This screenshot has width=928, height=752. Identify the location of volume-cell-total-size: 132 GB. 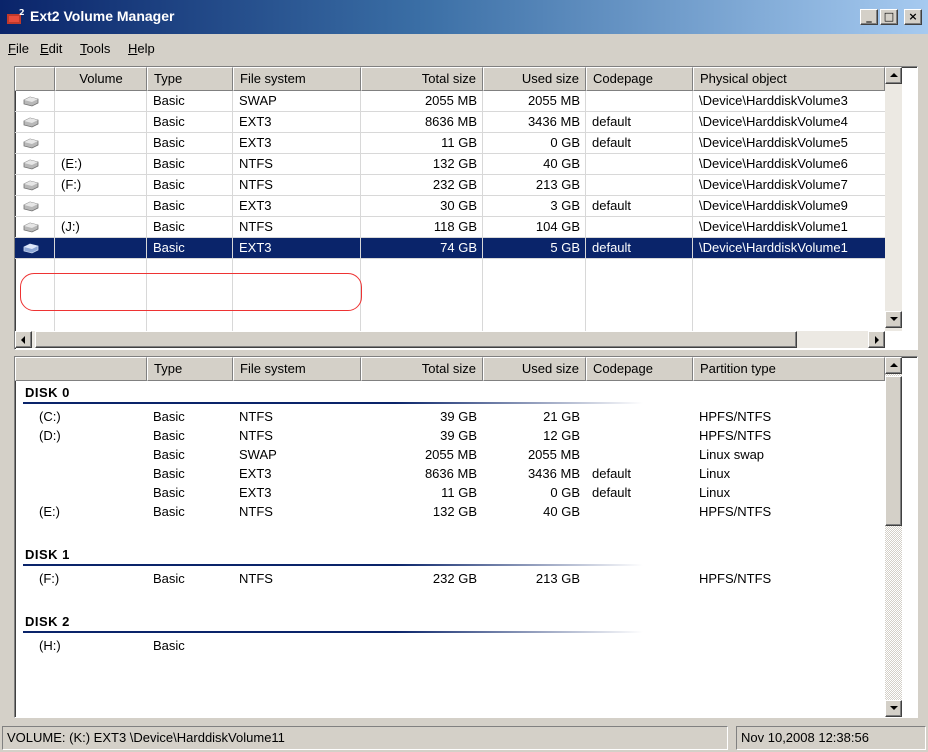
(422, 164).